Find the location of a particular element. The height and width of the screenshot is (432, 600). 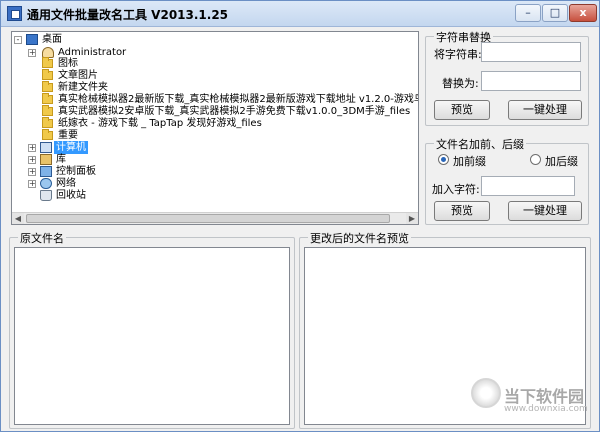

tree-item-recycle-bin: 回收站 is located at coordinates (214, 195).